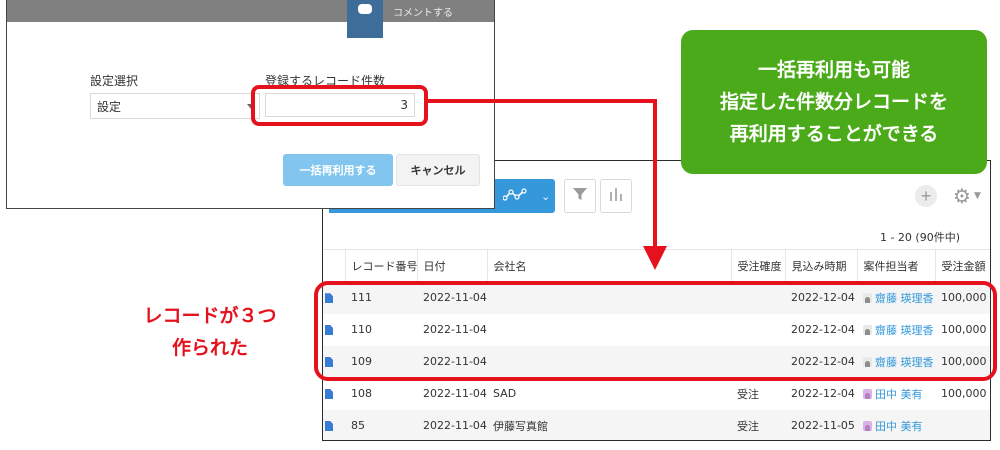 This screenshot has height=450, width=1000. What do you see at coordinates (515, 196) in the screenshot?
I see `graph-icon` at bounding box center [515, 196].